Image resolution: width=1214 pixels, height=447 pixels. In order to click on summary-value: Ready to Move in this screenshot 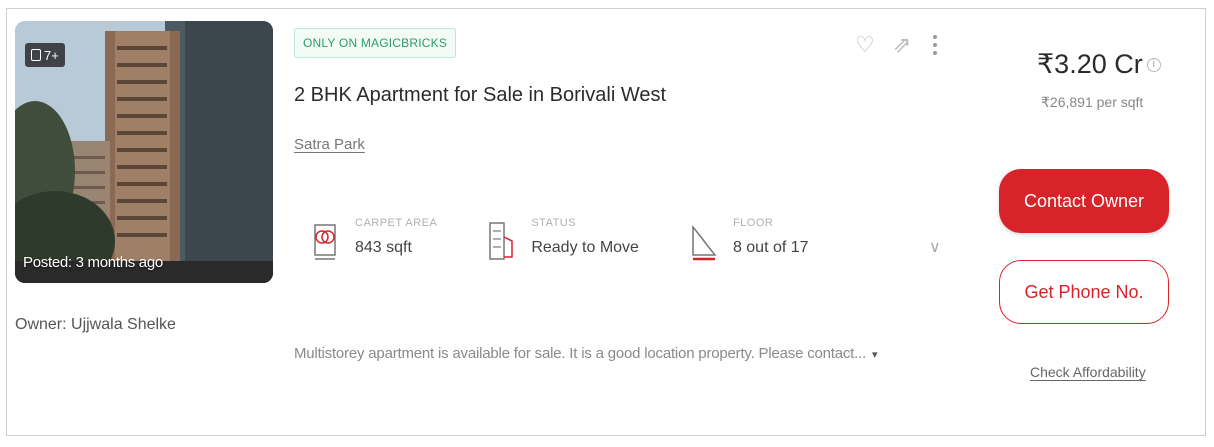, I will do `click(585, 247)`.